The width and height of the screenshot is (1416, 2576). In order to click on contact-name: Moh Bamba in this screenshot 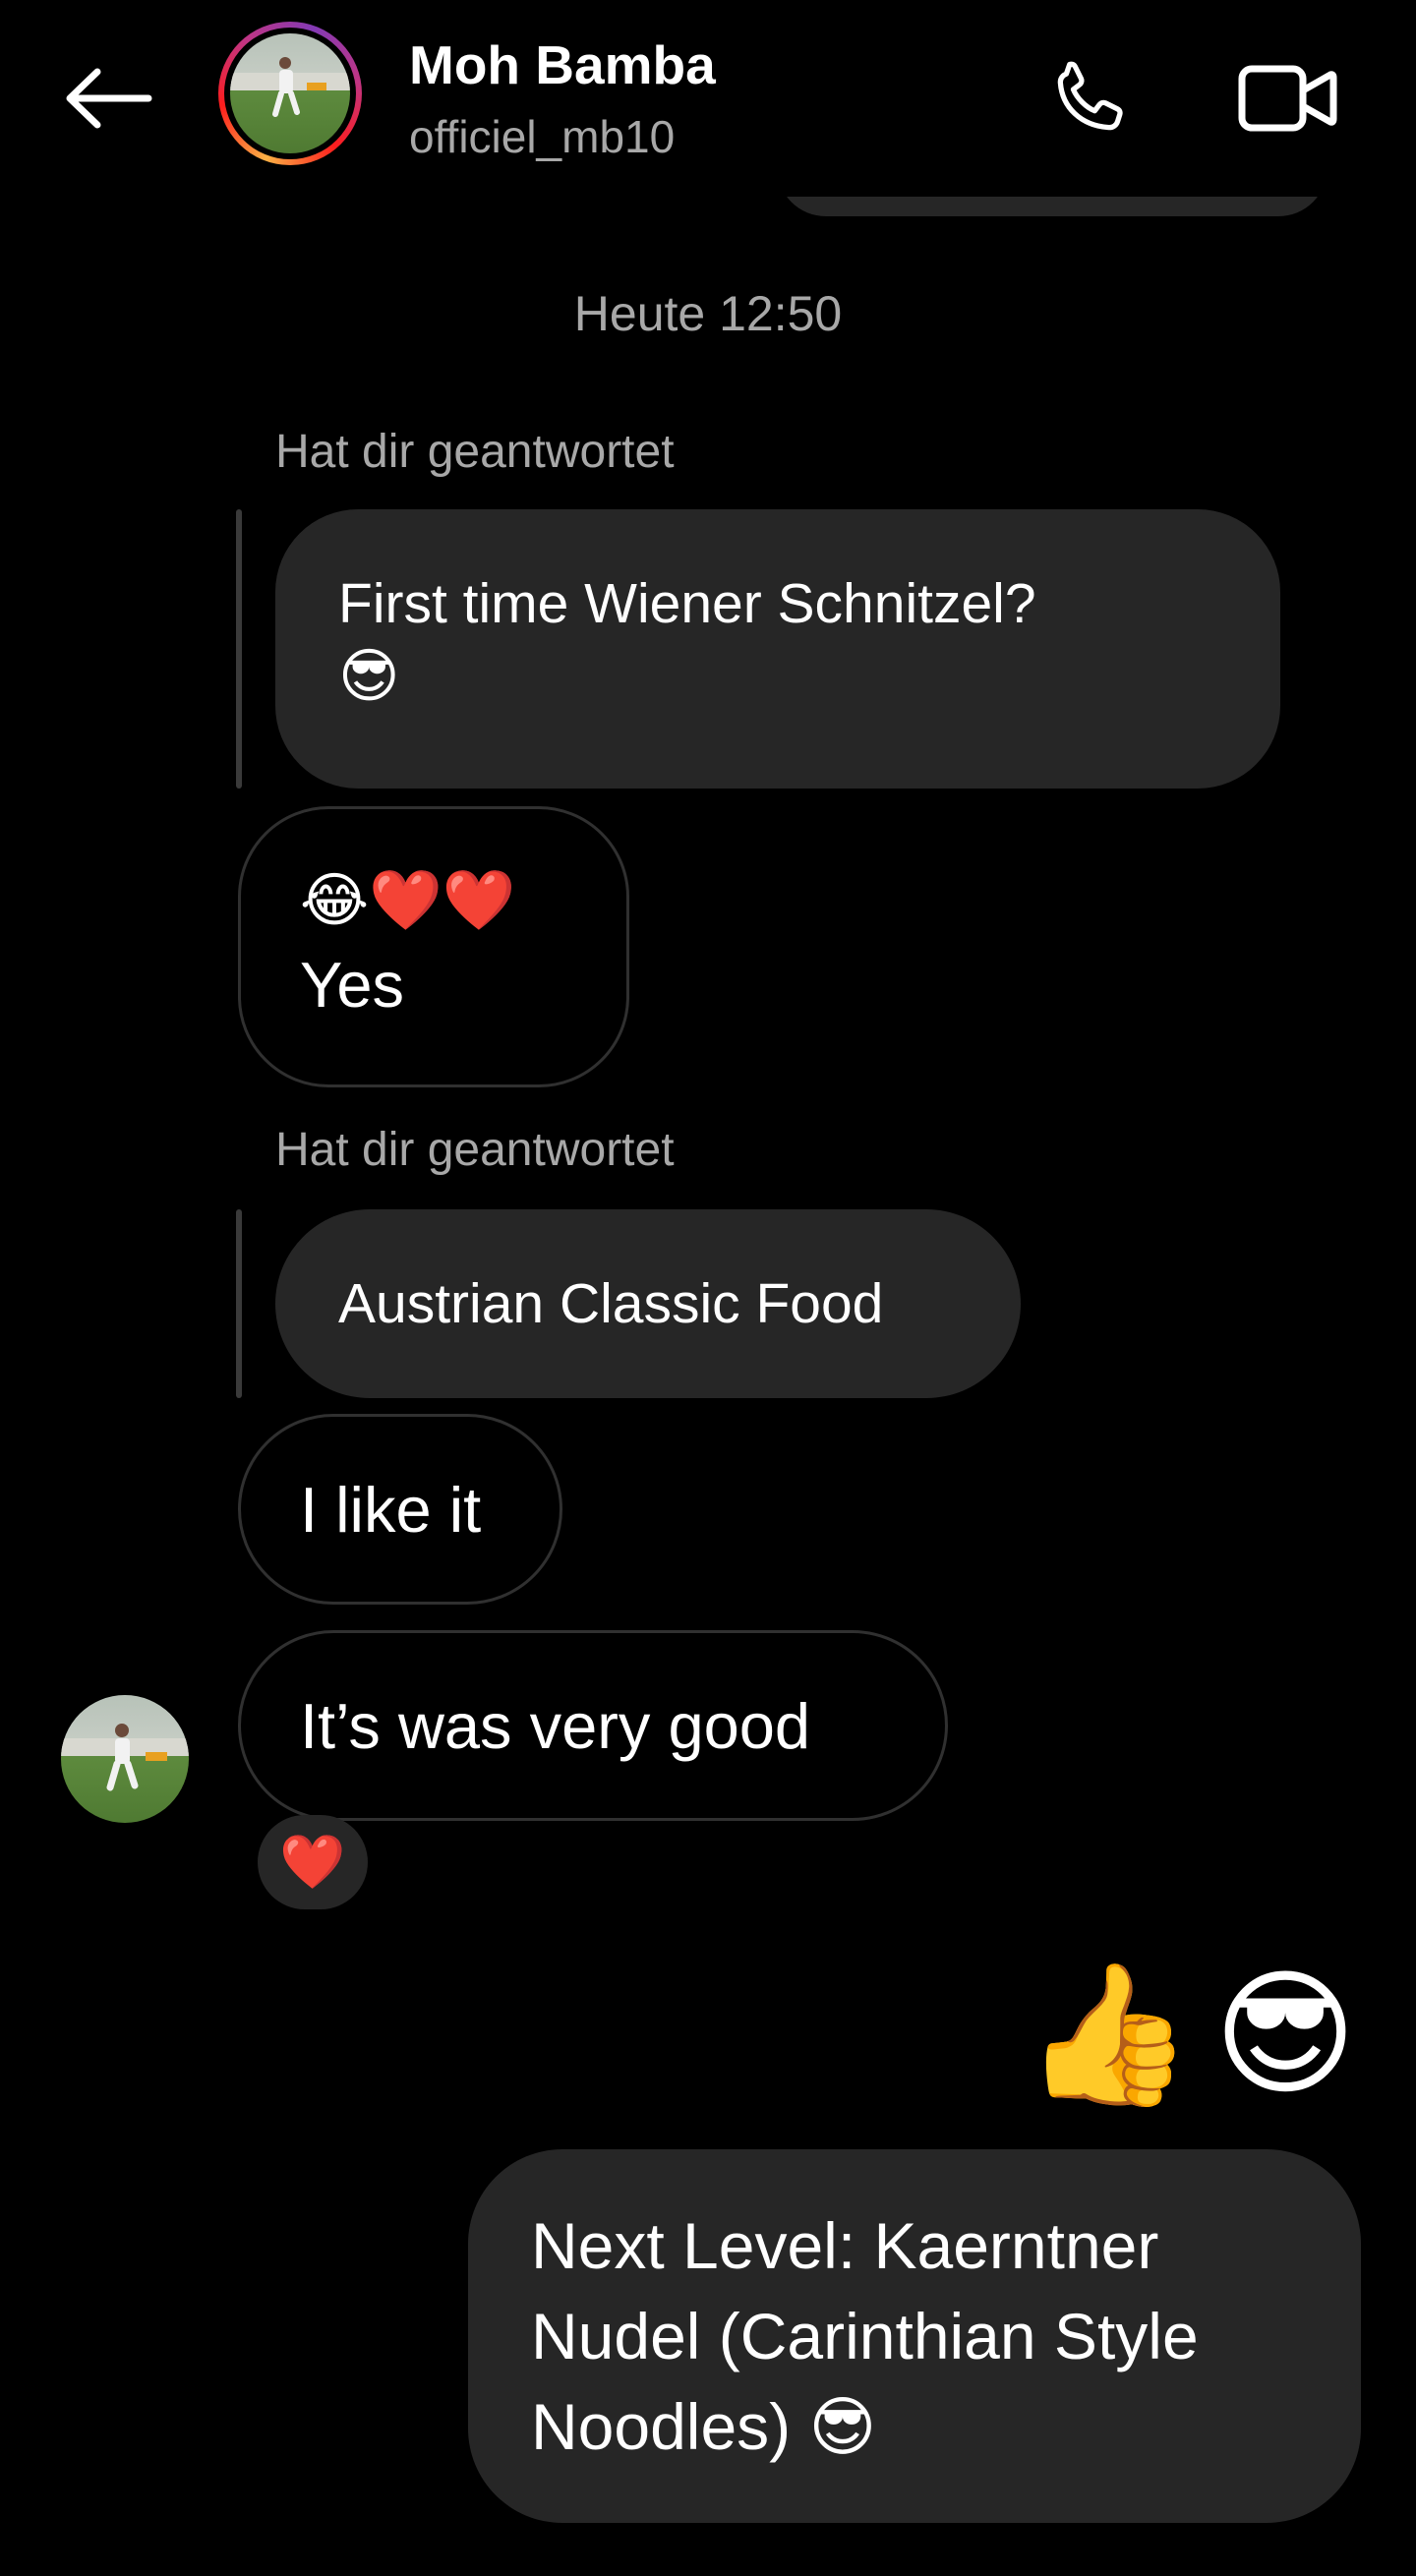, I will do `click(562, 64)`.